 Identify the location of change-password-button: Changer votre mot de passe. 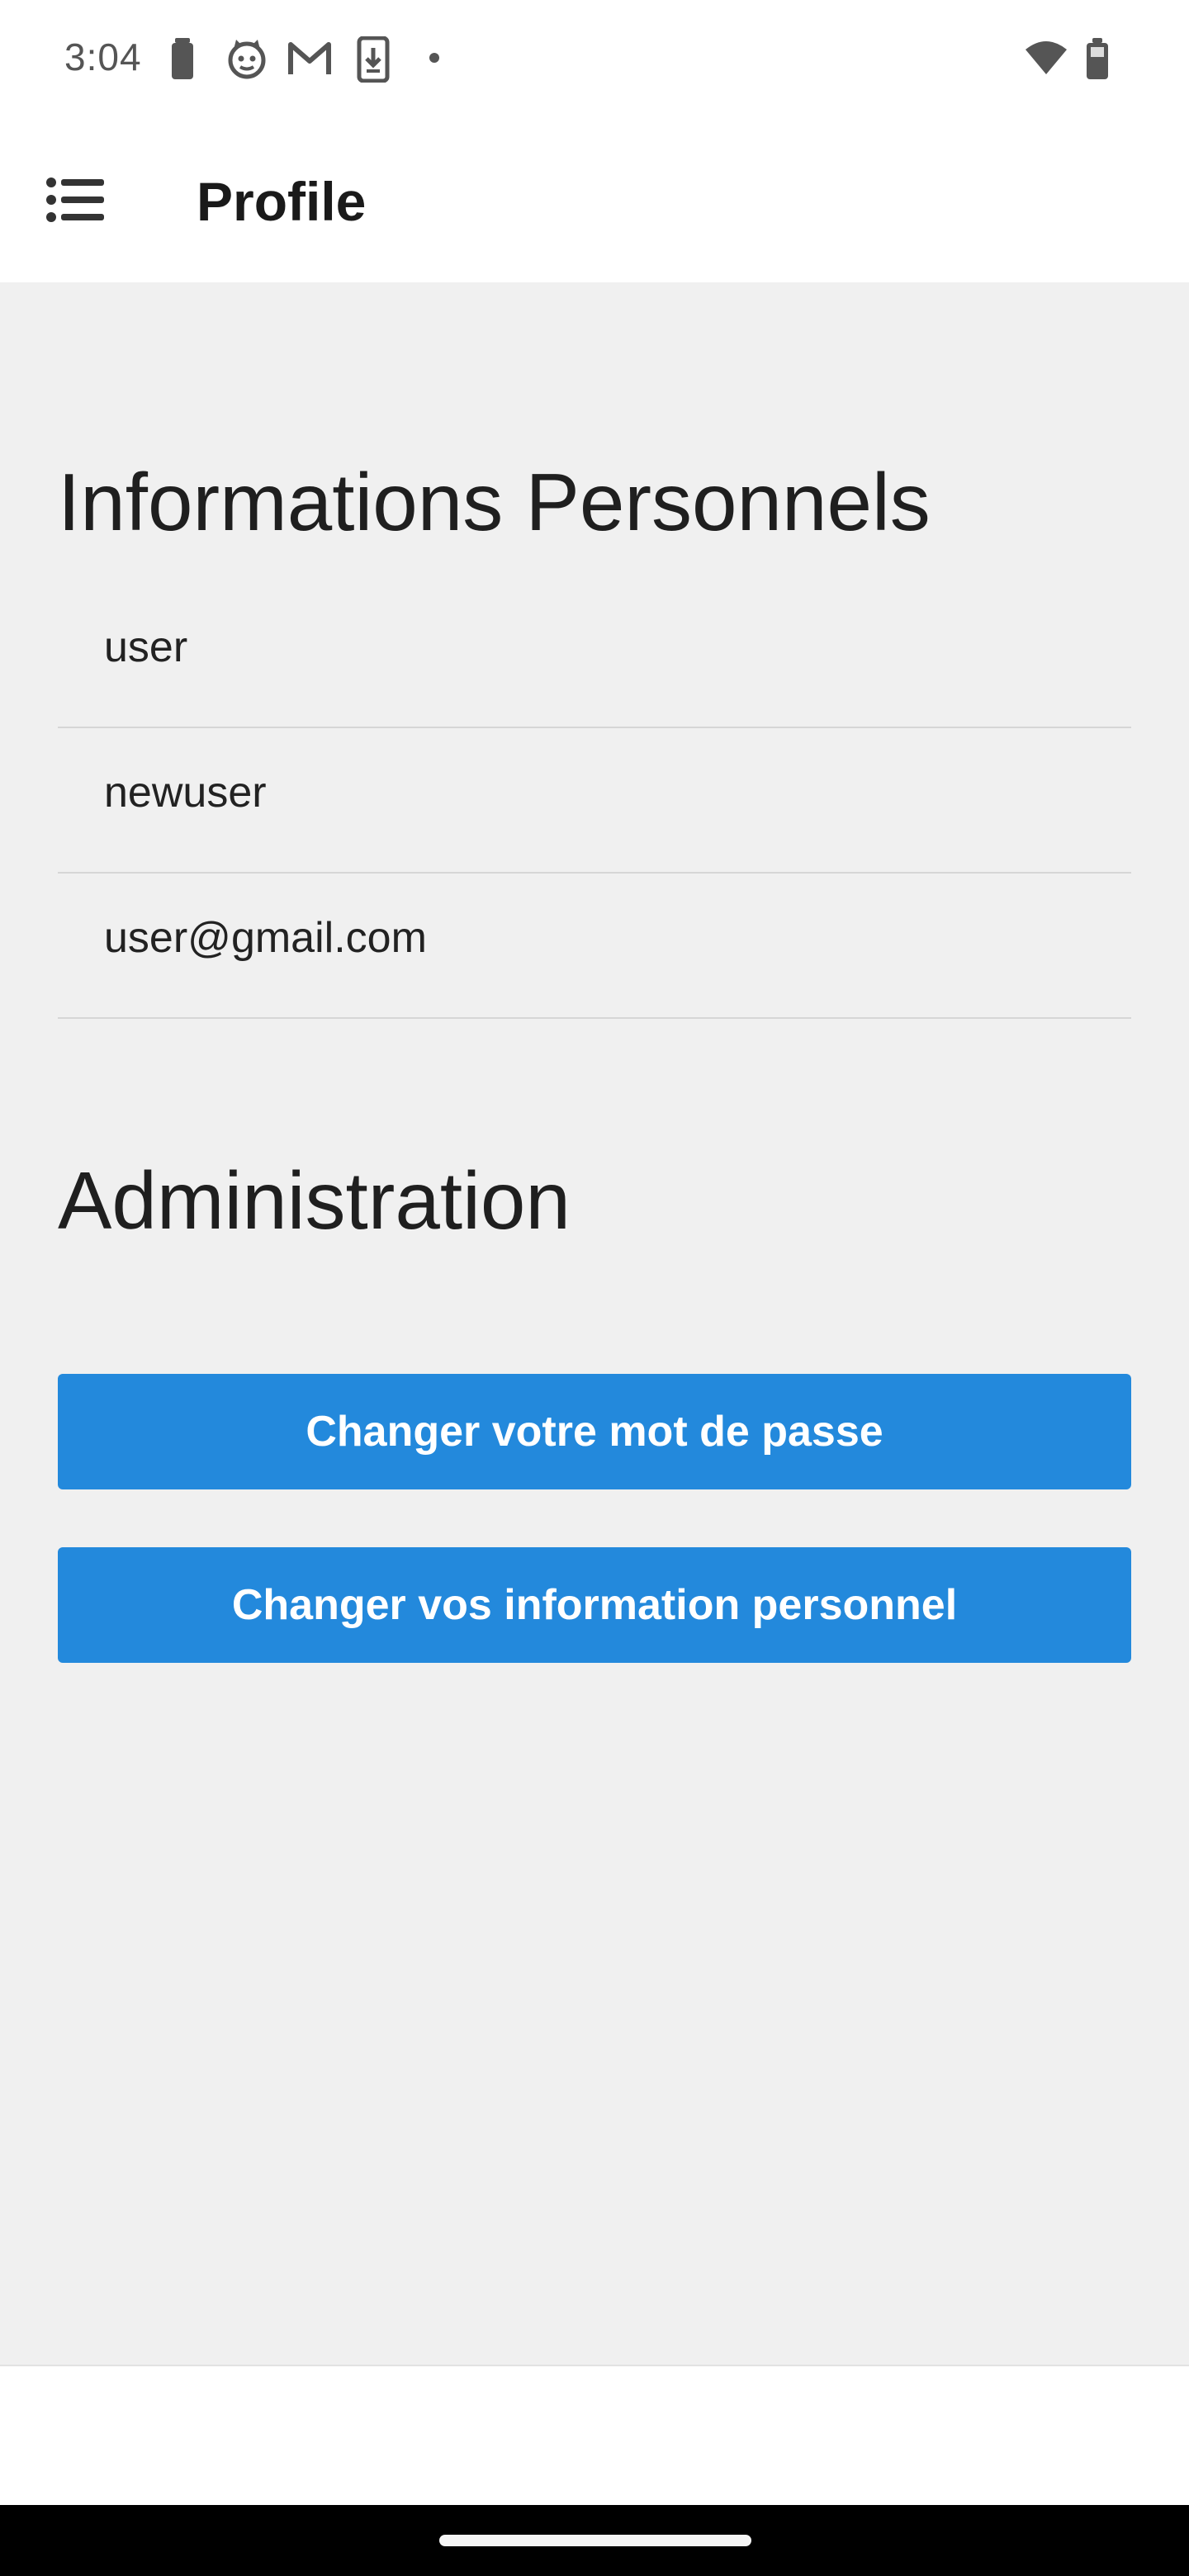
(594, 1431).